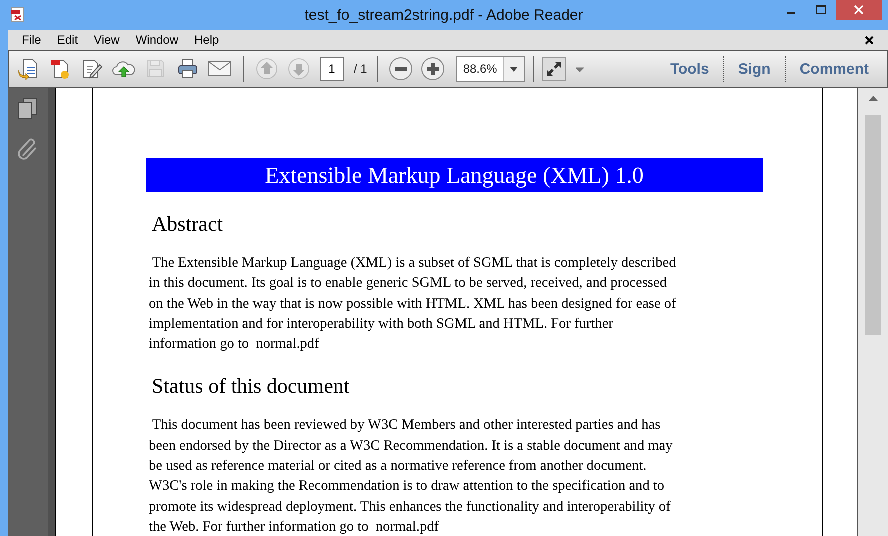 The width and height of the screenshot is (888, 536). I want to click on full-screen-button, so click(554, 69).